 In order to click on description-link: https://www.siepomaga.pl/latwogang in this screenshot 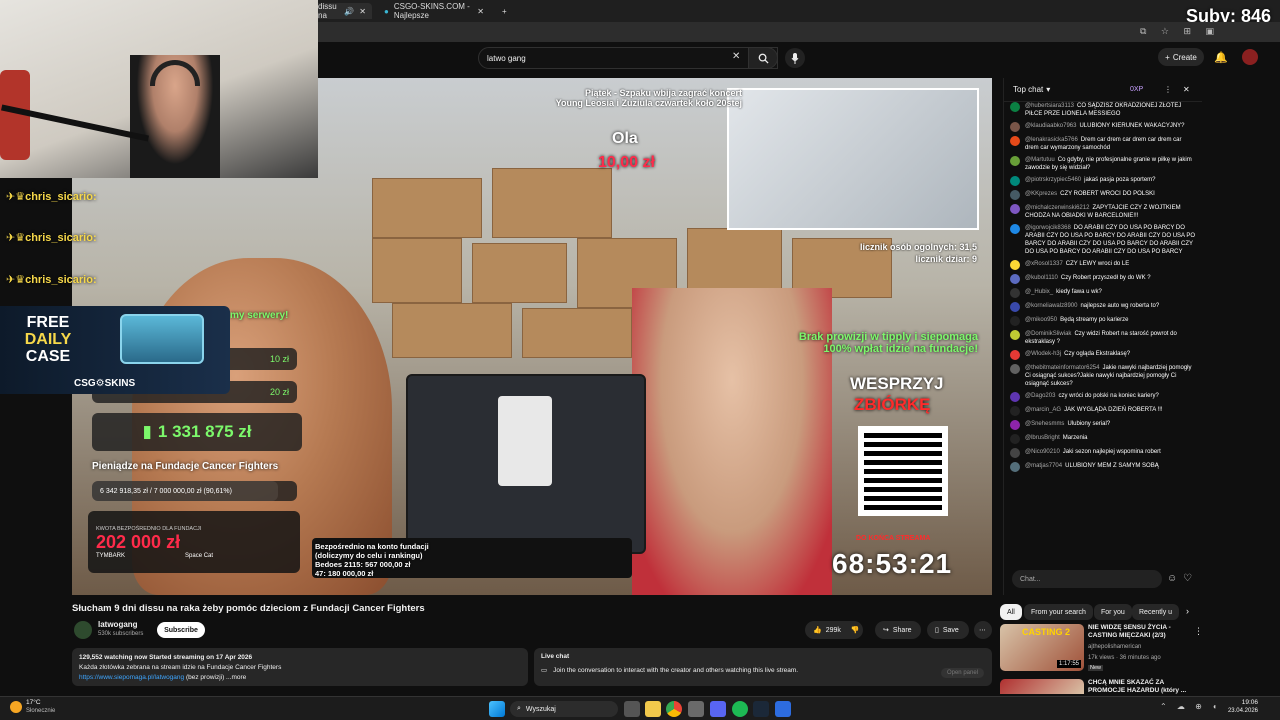, I will do `click(131, 677)`.